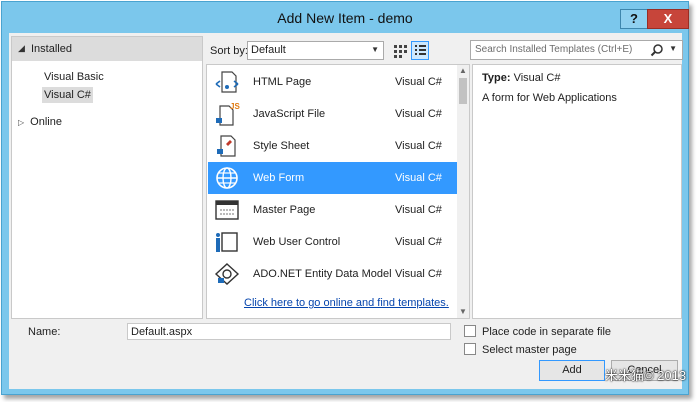 This screenshot has height=402, width=700. I want to click on template-row-master-page: Master Page Visual C#, so click(332, 210).